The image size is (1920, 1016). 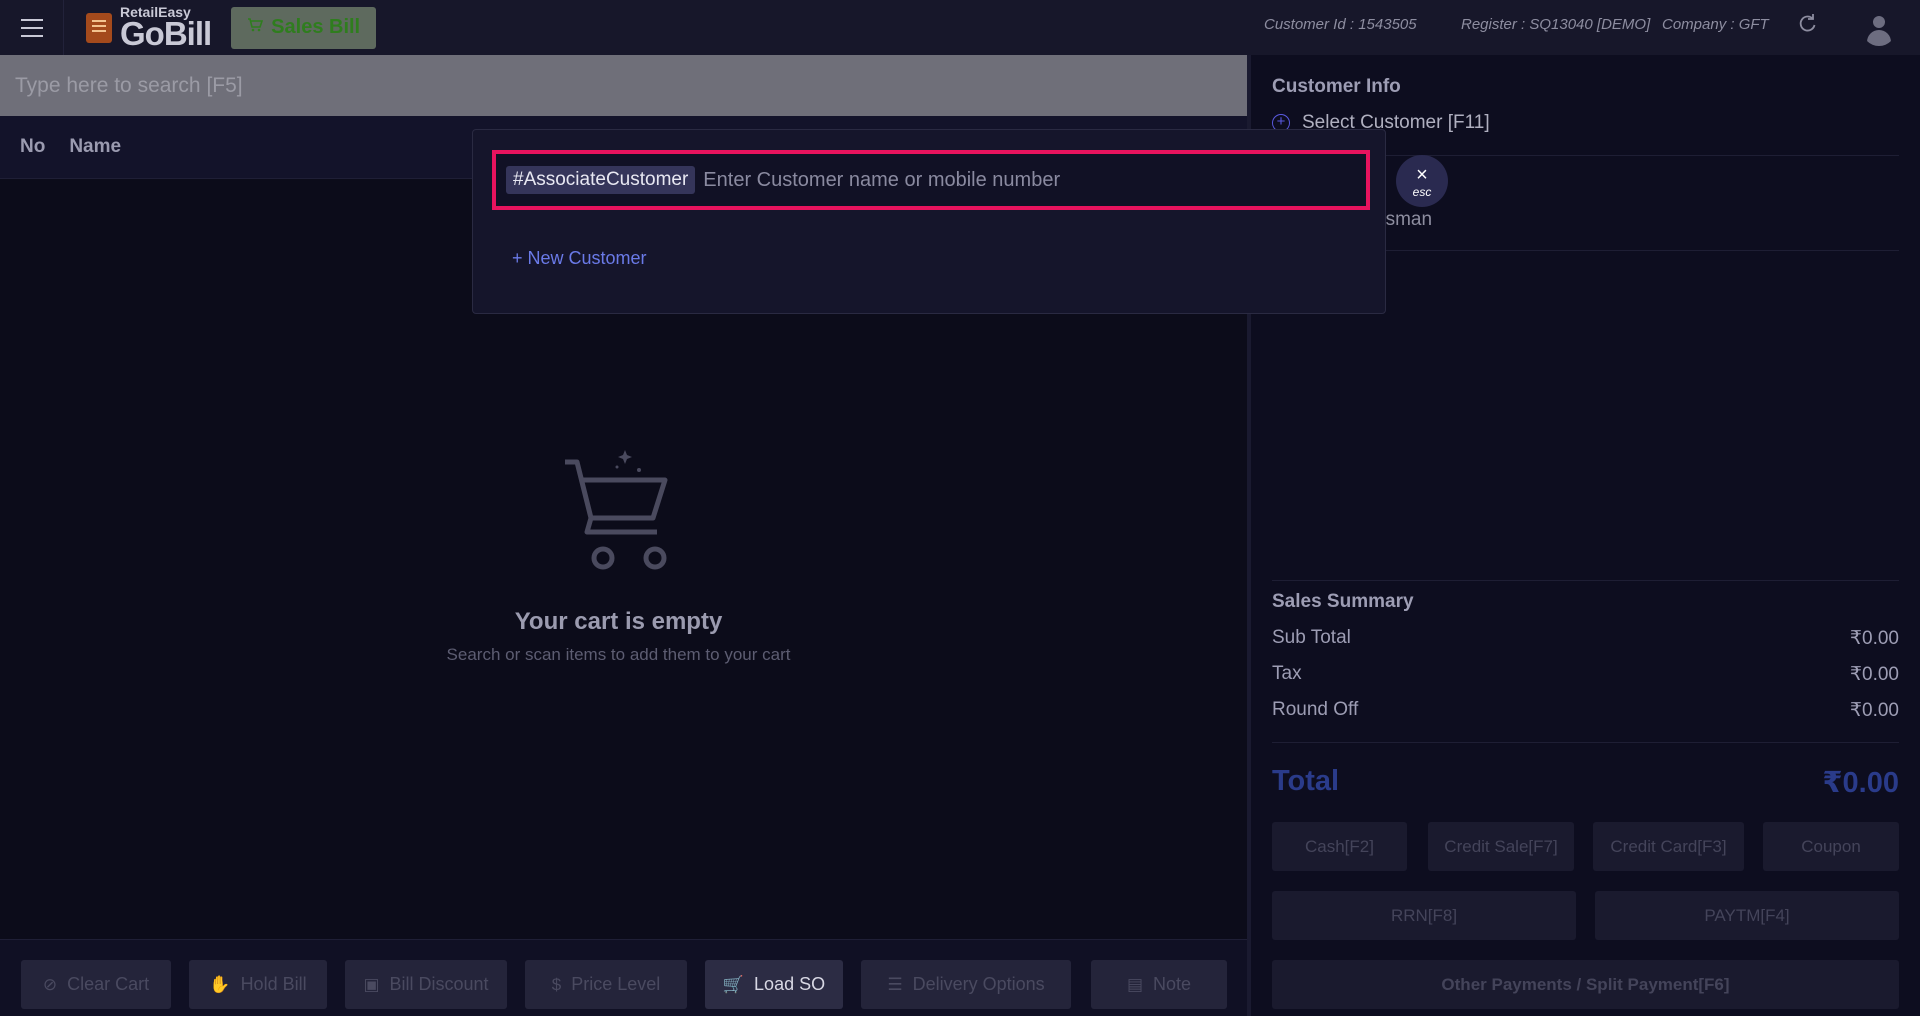 I want to click on menu-button, so click(x=32, y=27).